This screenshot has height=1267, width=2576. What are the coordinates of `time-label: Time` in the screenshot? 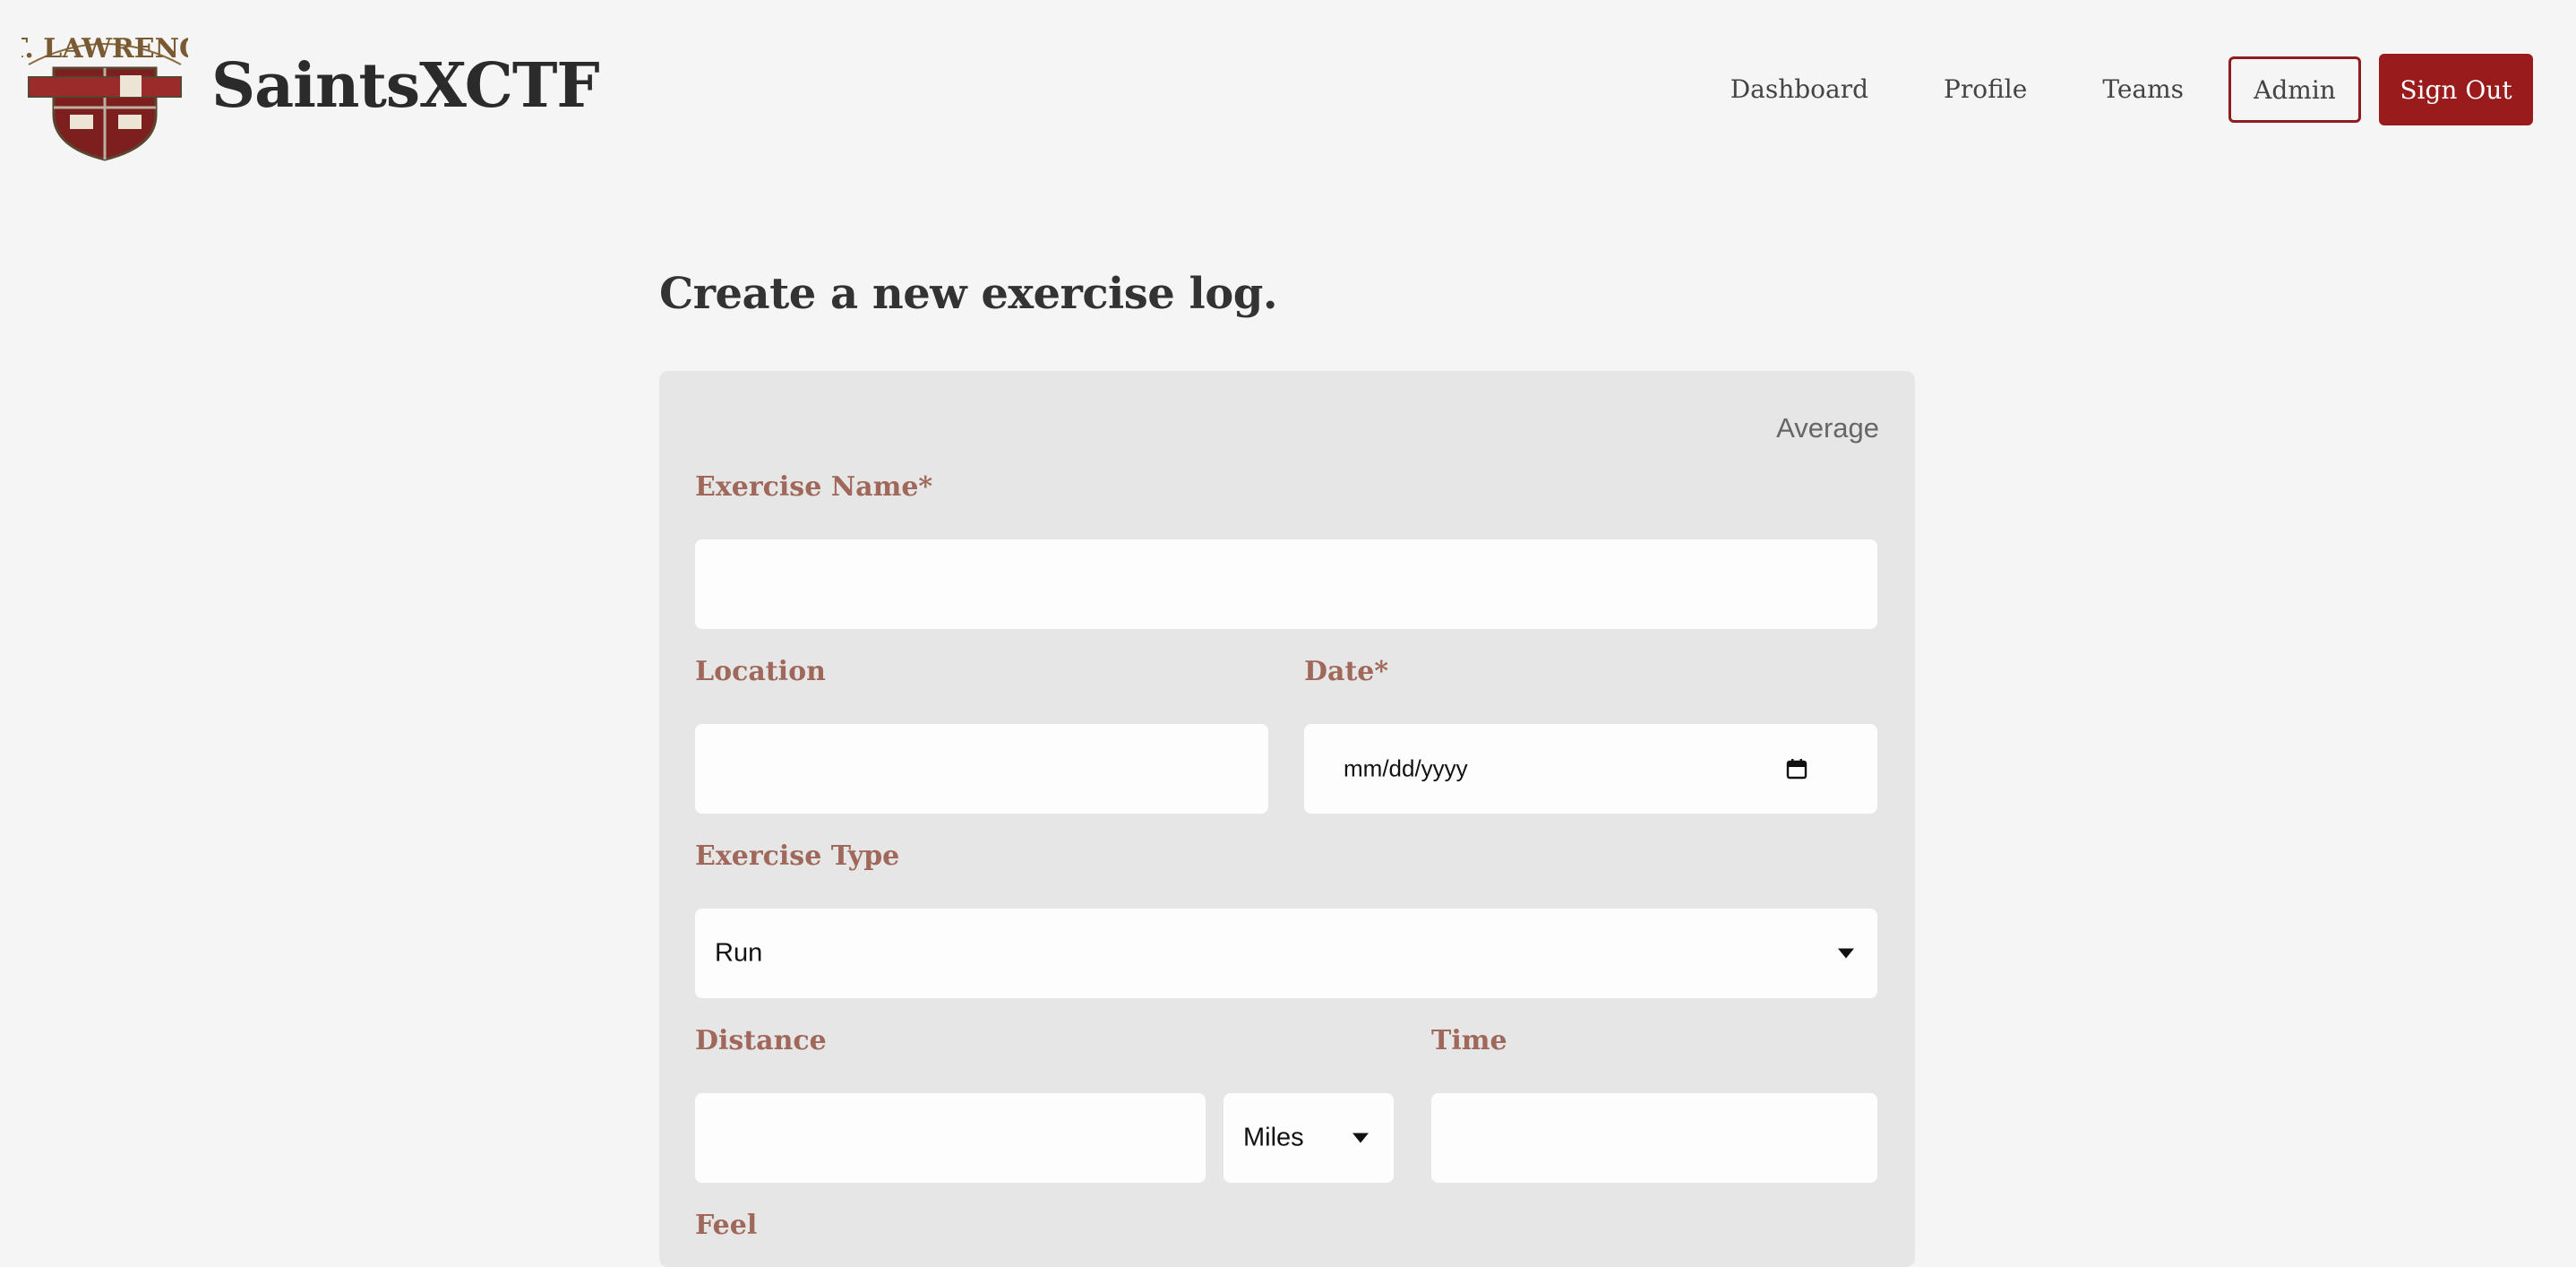 It's located at (1469, 1041).